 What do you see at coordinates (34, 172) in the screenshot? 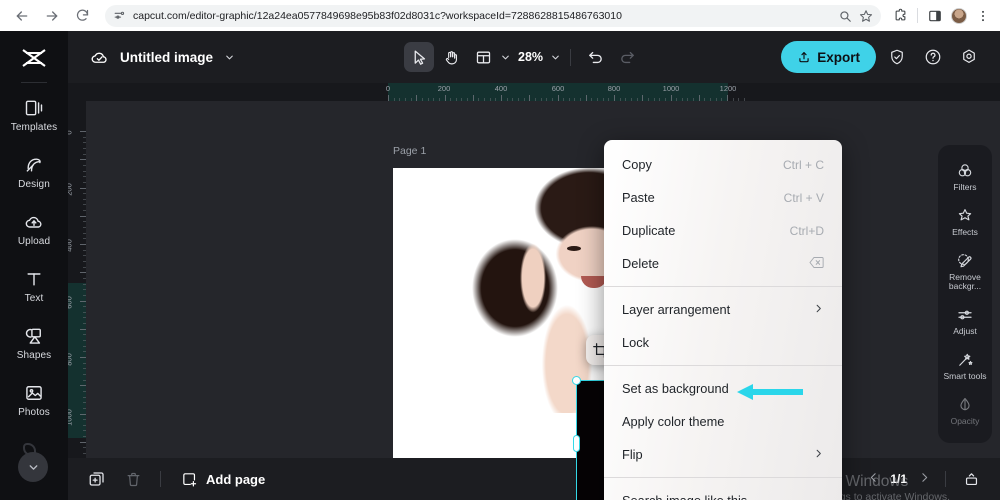
I see `sidebar-item-design: Design` at bounding box center [34, 172].